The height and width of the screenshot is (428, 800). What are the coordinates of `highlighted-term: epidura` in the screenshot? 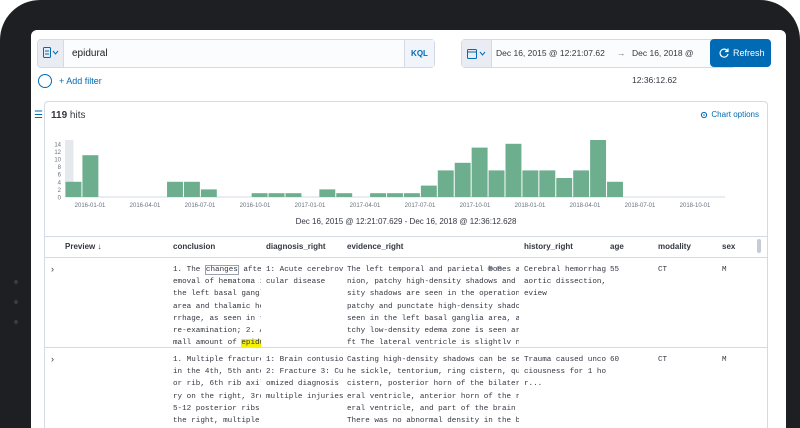 It's located at (251, 343).